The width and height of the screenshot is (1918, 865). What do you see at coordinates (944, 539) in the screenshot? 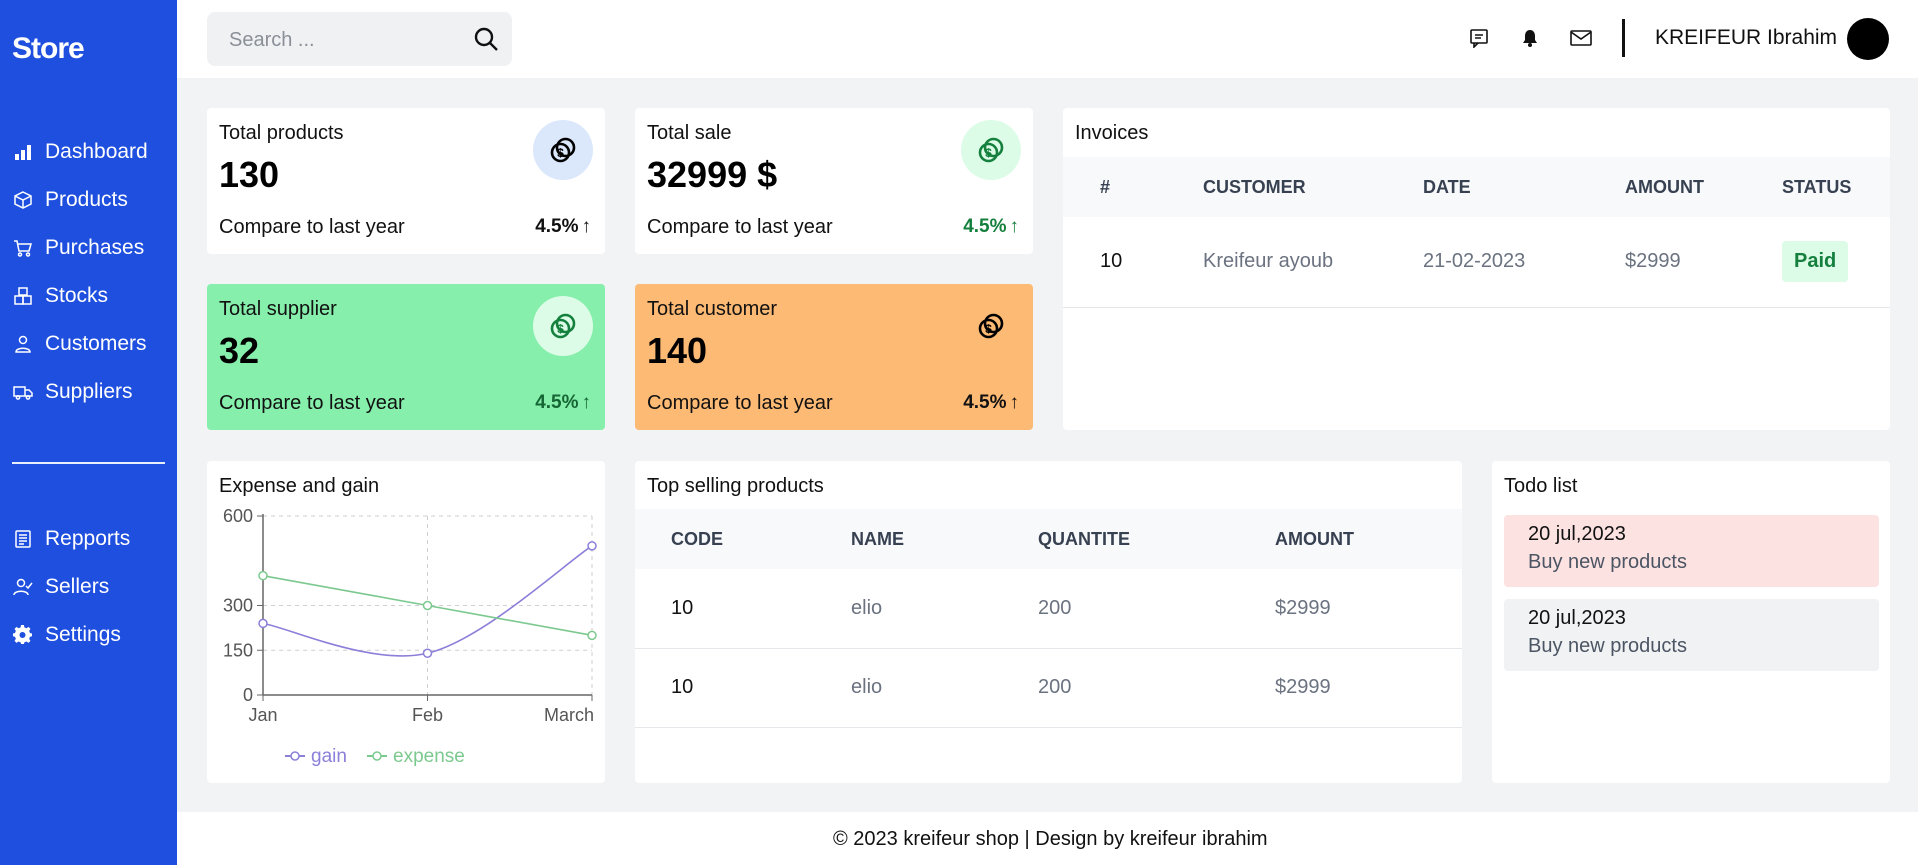
I see `column-header: NAME` at bounding box center [944, 539].